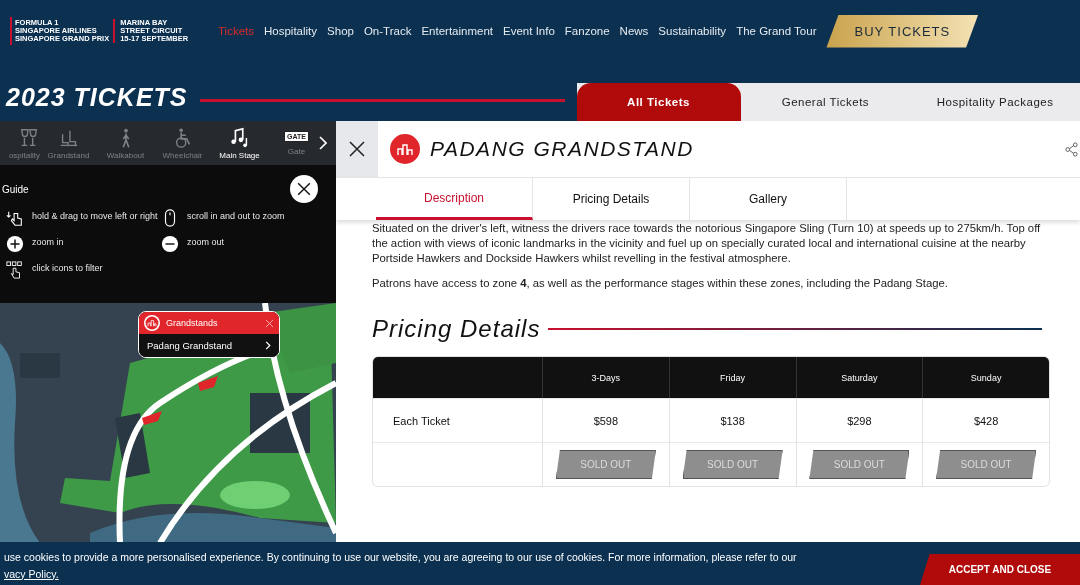 The height and width of the screenshot is (585, 1080). What do you see at coordinates (1000, 569) in the screenshot?
I see `accept-button: ACCEPT AND CLOSE` at bounding box center [1000, 569].